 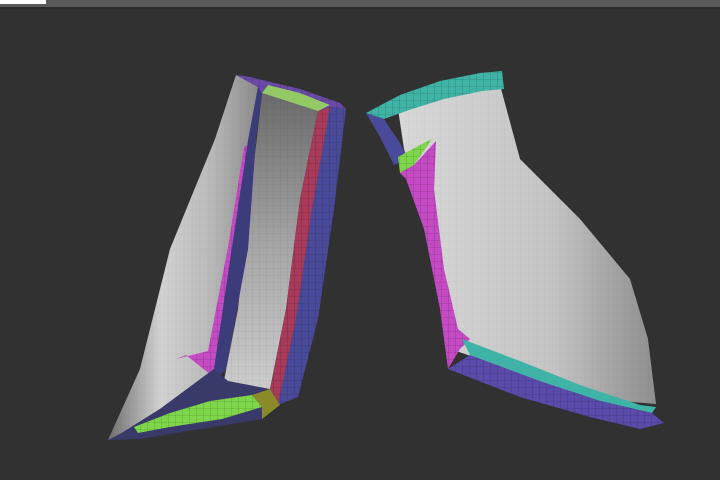 What do you see at coordinates (23, 2) in the screenshot?
I see `toolbar-active-tab` at bounding box center [23, 2].